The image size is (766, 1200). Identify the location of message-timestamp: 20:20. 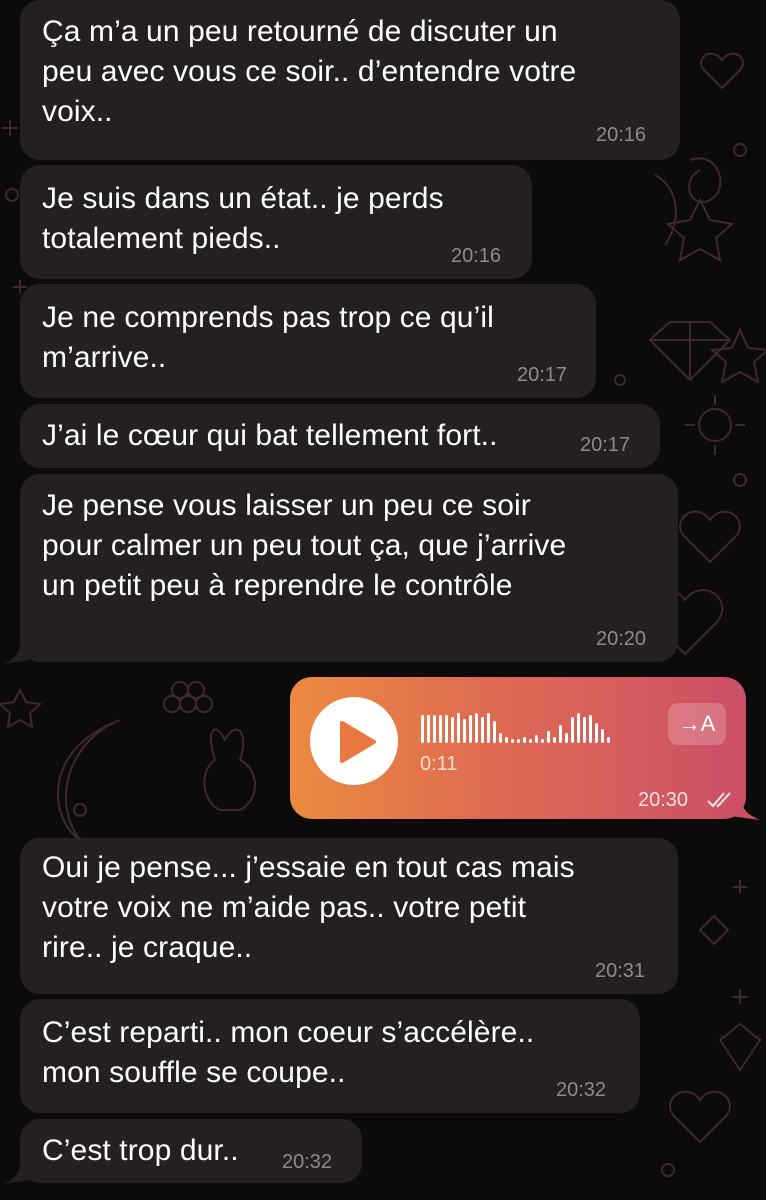
(621, 639).